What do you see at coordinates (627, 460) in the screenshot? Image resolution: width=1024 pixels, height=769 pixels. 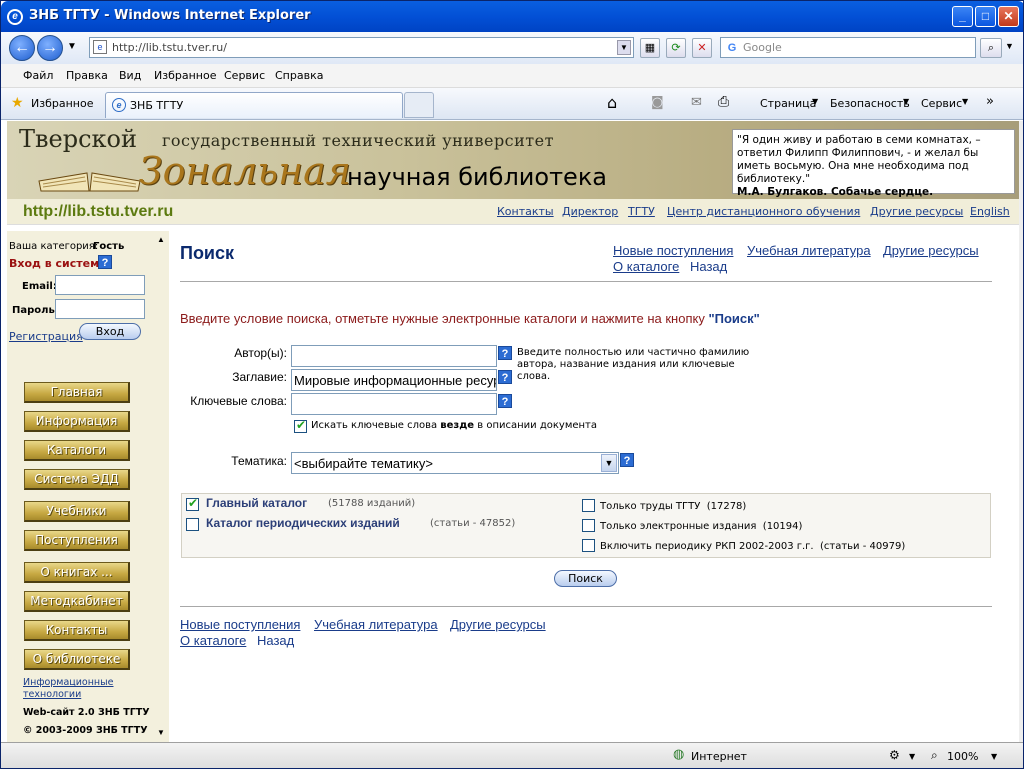 I see `theme-help-icon: ?` at bounding box center [627, 460].